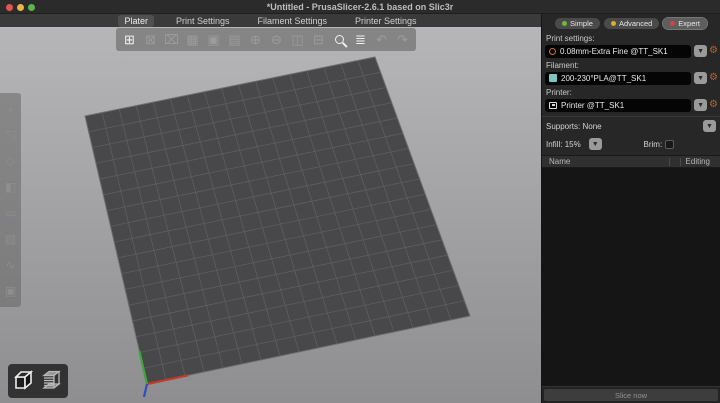  I want to click on supports-label: Supports:, so click(563, 126).